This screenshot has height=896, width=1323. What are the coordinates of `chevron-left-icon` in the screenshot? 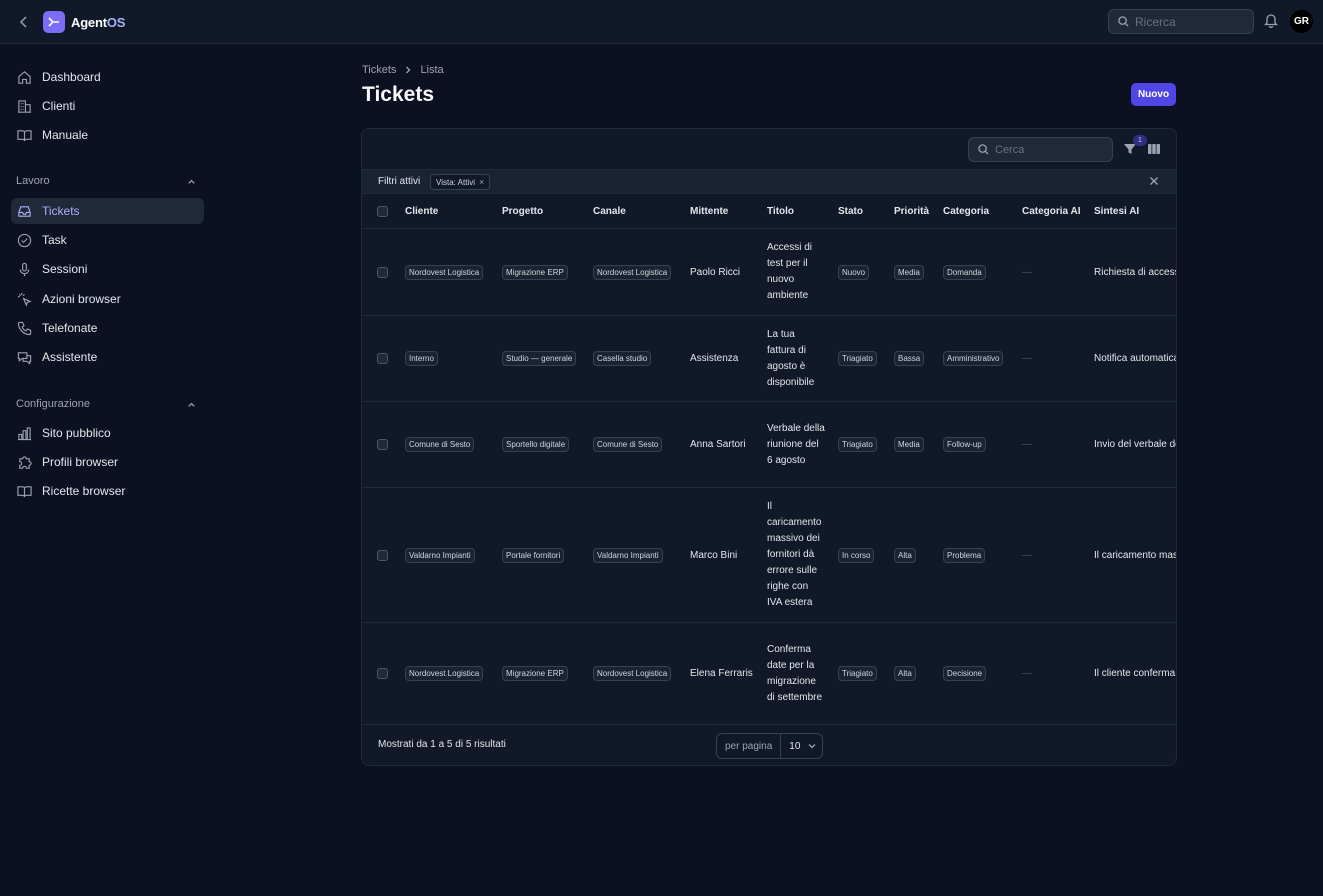 It's located at (24, 22).